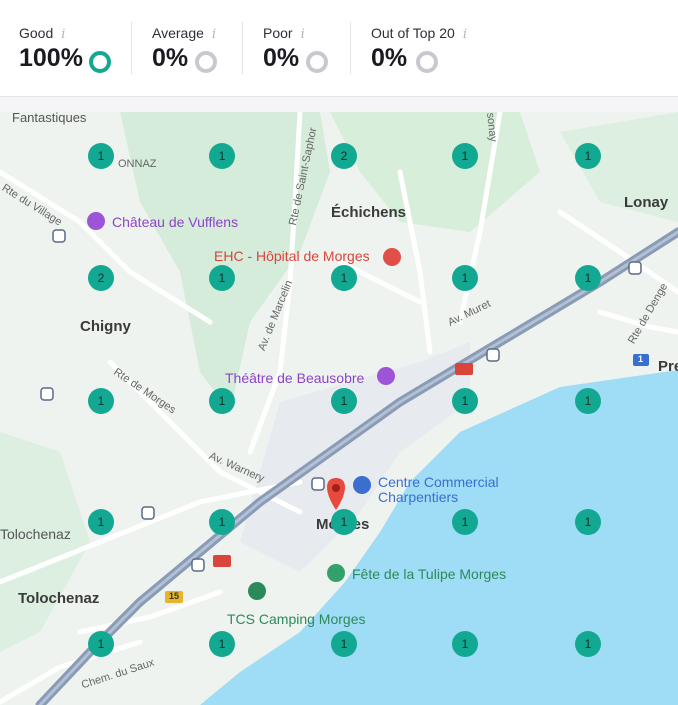  Describe the element at coordinates (51, 58) in the screenshot. I see `stat-good-value: 100%` at that location.